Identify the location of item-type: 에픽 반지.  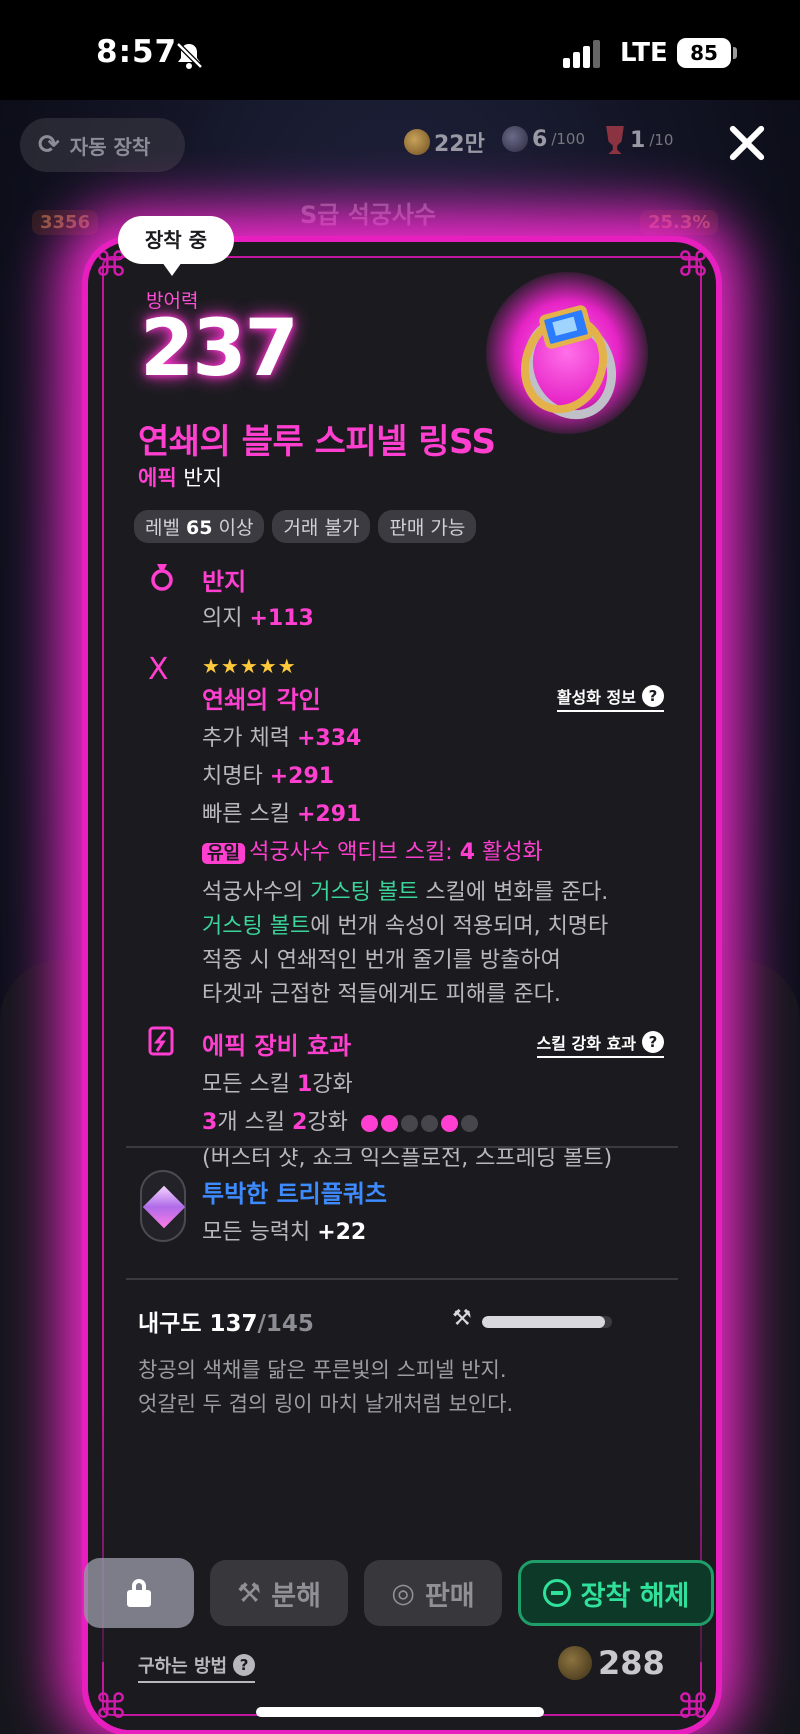
(180, 477).